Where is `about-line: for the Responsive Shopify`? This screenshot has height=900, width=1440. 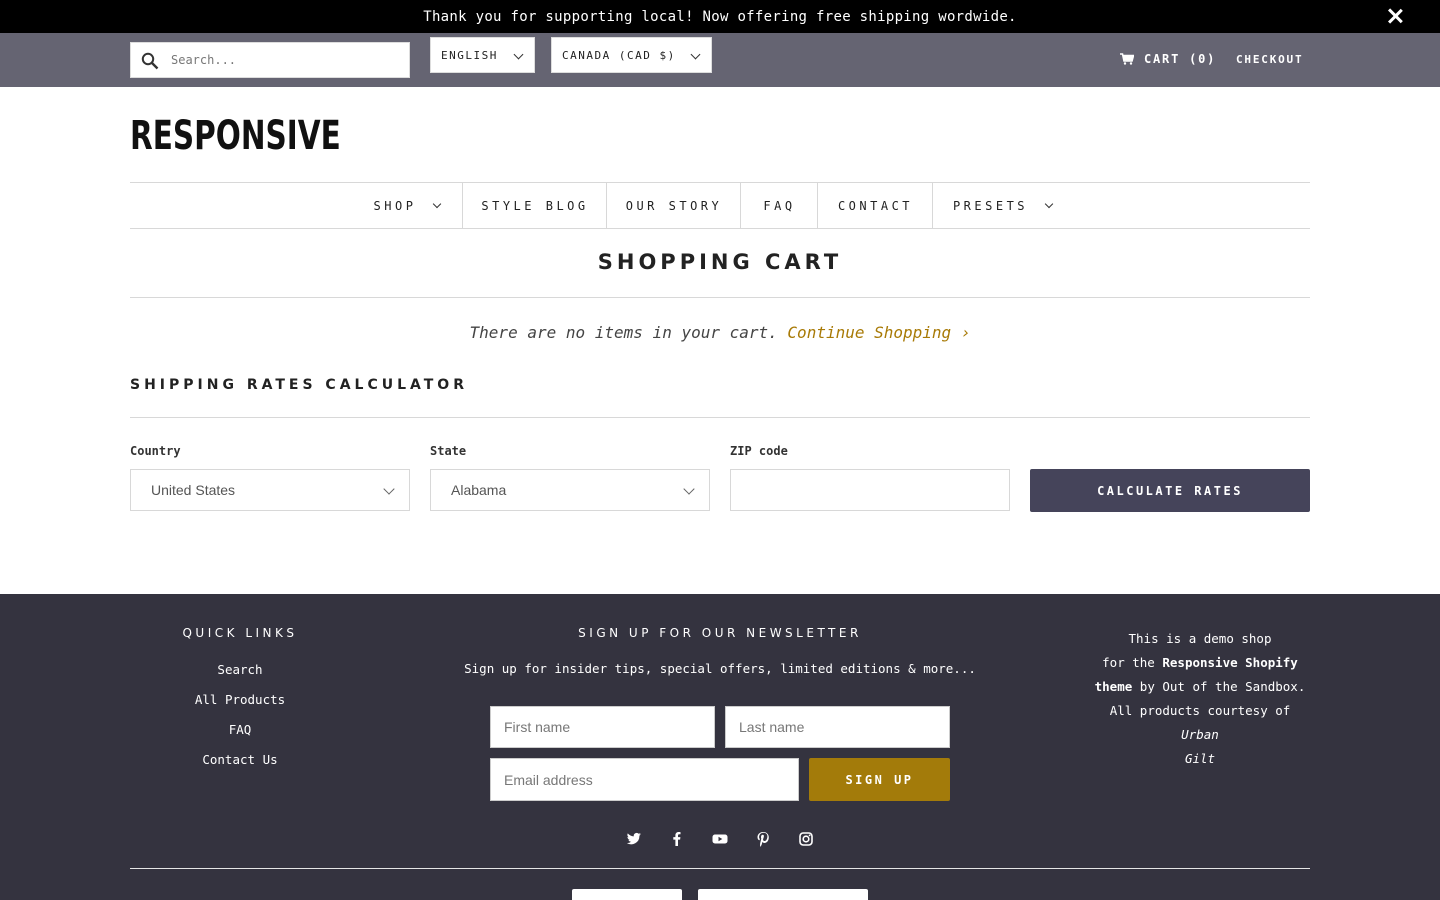 about-line: for the Responsive Shopify is located at coordinates (1200, 663).